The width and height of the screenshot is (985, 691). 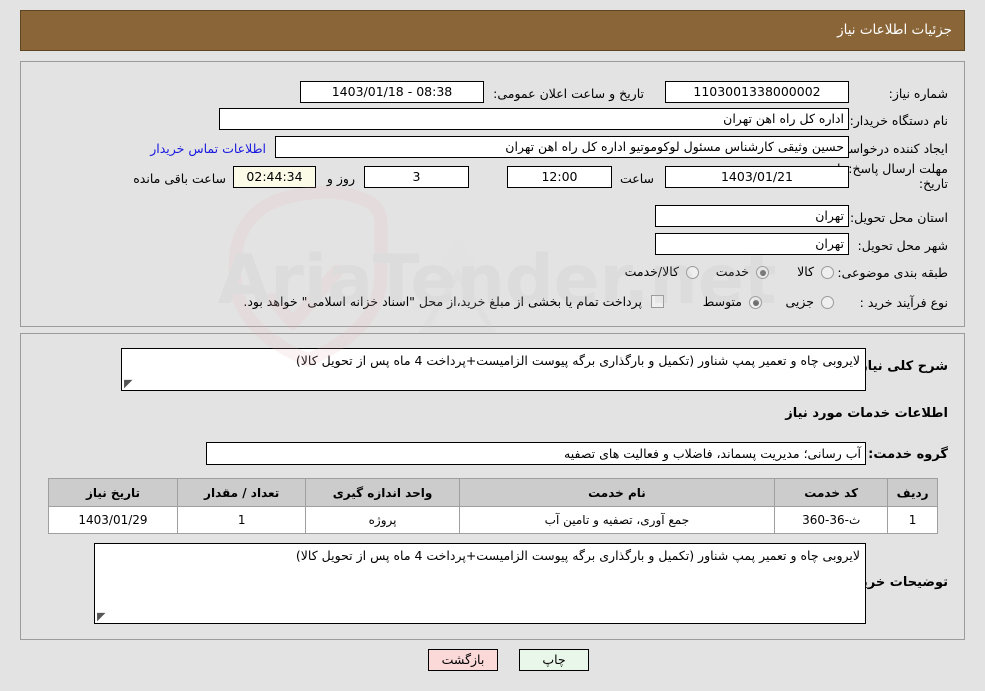 I want to click on province-value: تهران, so click(x=752, y=216).